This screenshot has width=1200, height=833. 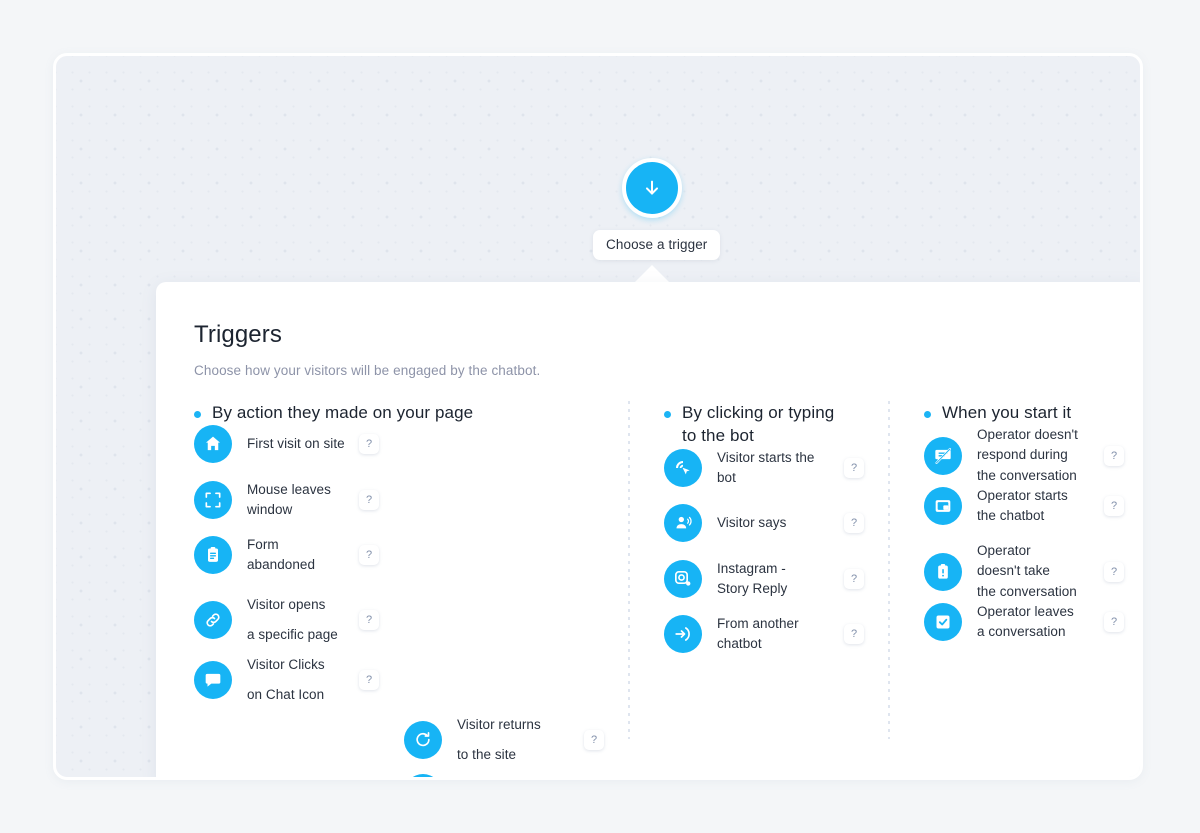 I want to click on checkbox-icon, so click(x=943, y=622).